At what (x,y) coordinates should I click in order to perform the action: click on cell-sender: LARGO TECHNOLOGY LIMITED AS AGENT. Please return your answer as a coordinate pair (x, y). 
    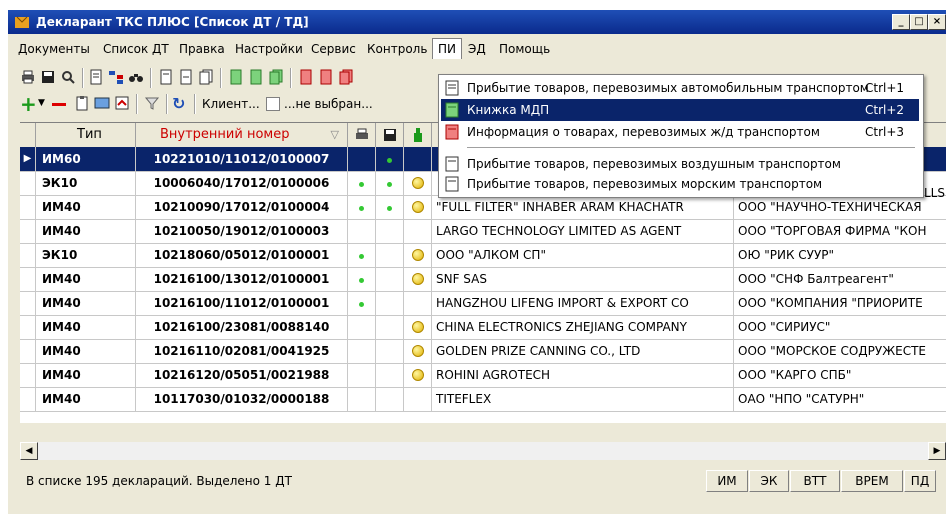
    Looking at the image, I should click on (583, 231).